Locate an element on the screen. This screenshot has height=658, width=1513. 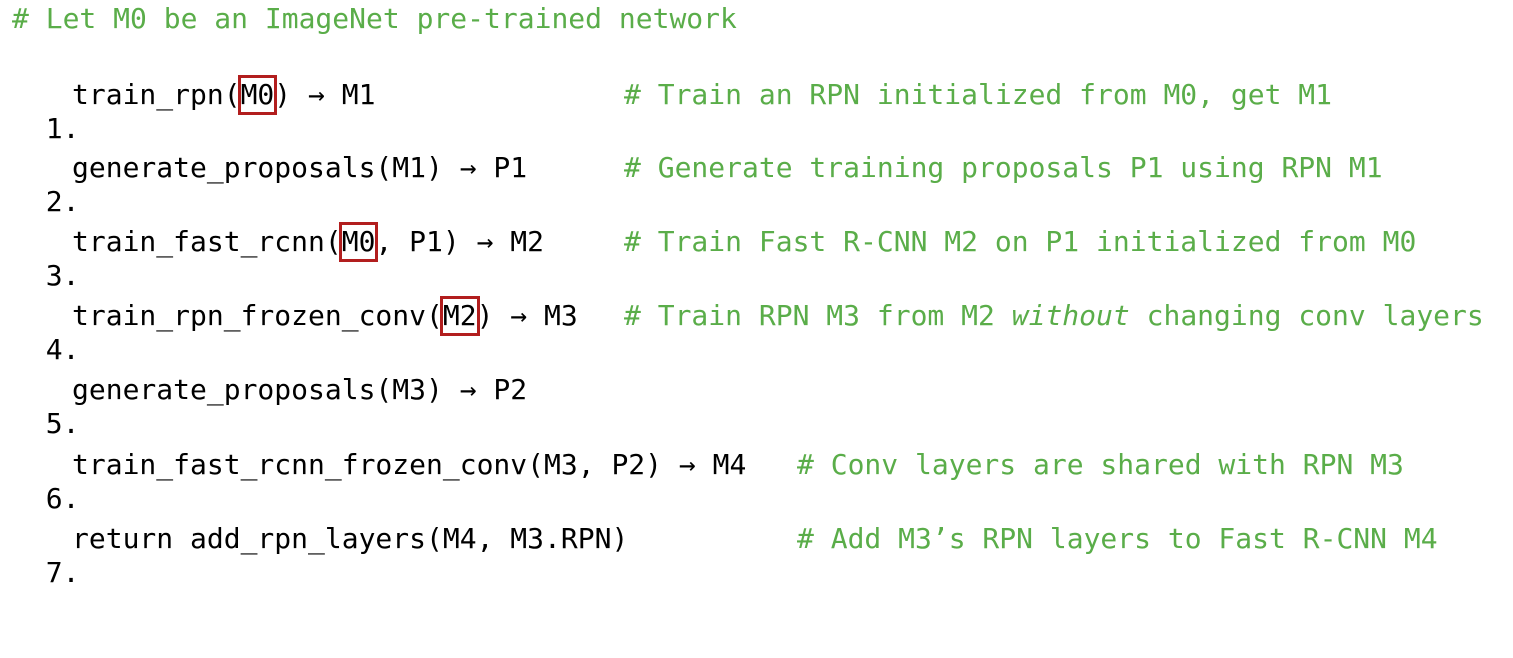
code-post: ) → M1 is located at coordinates (325, 94).